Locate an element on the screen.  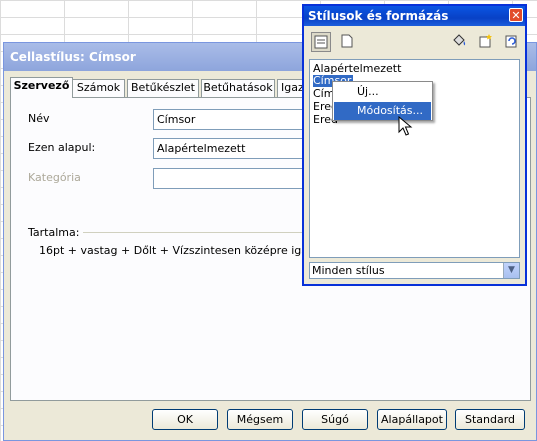
based-on-field: Alapértelmezett is located at coordinates (233, 148).